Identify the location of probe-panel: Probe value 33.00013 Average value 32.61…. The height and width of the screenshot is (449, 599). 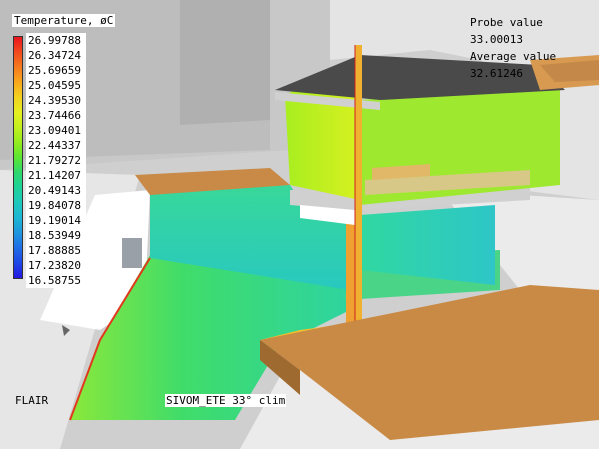
(513, 48).